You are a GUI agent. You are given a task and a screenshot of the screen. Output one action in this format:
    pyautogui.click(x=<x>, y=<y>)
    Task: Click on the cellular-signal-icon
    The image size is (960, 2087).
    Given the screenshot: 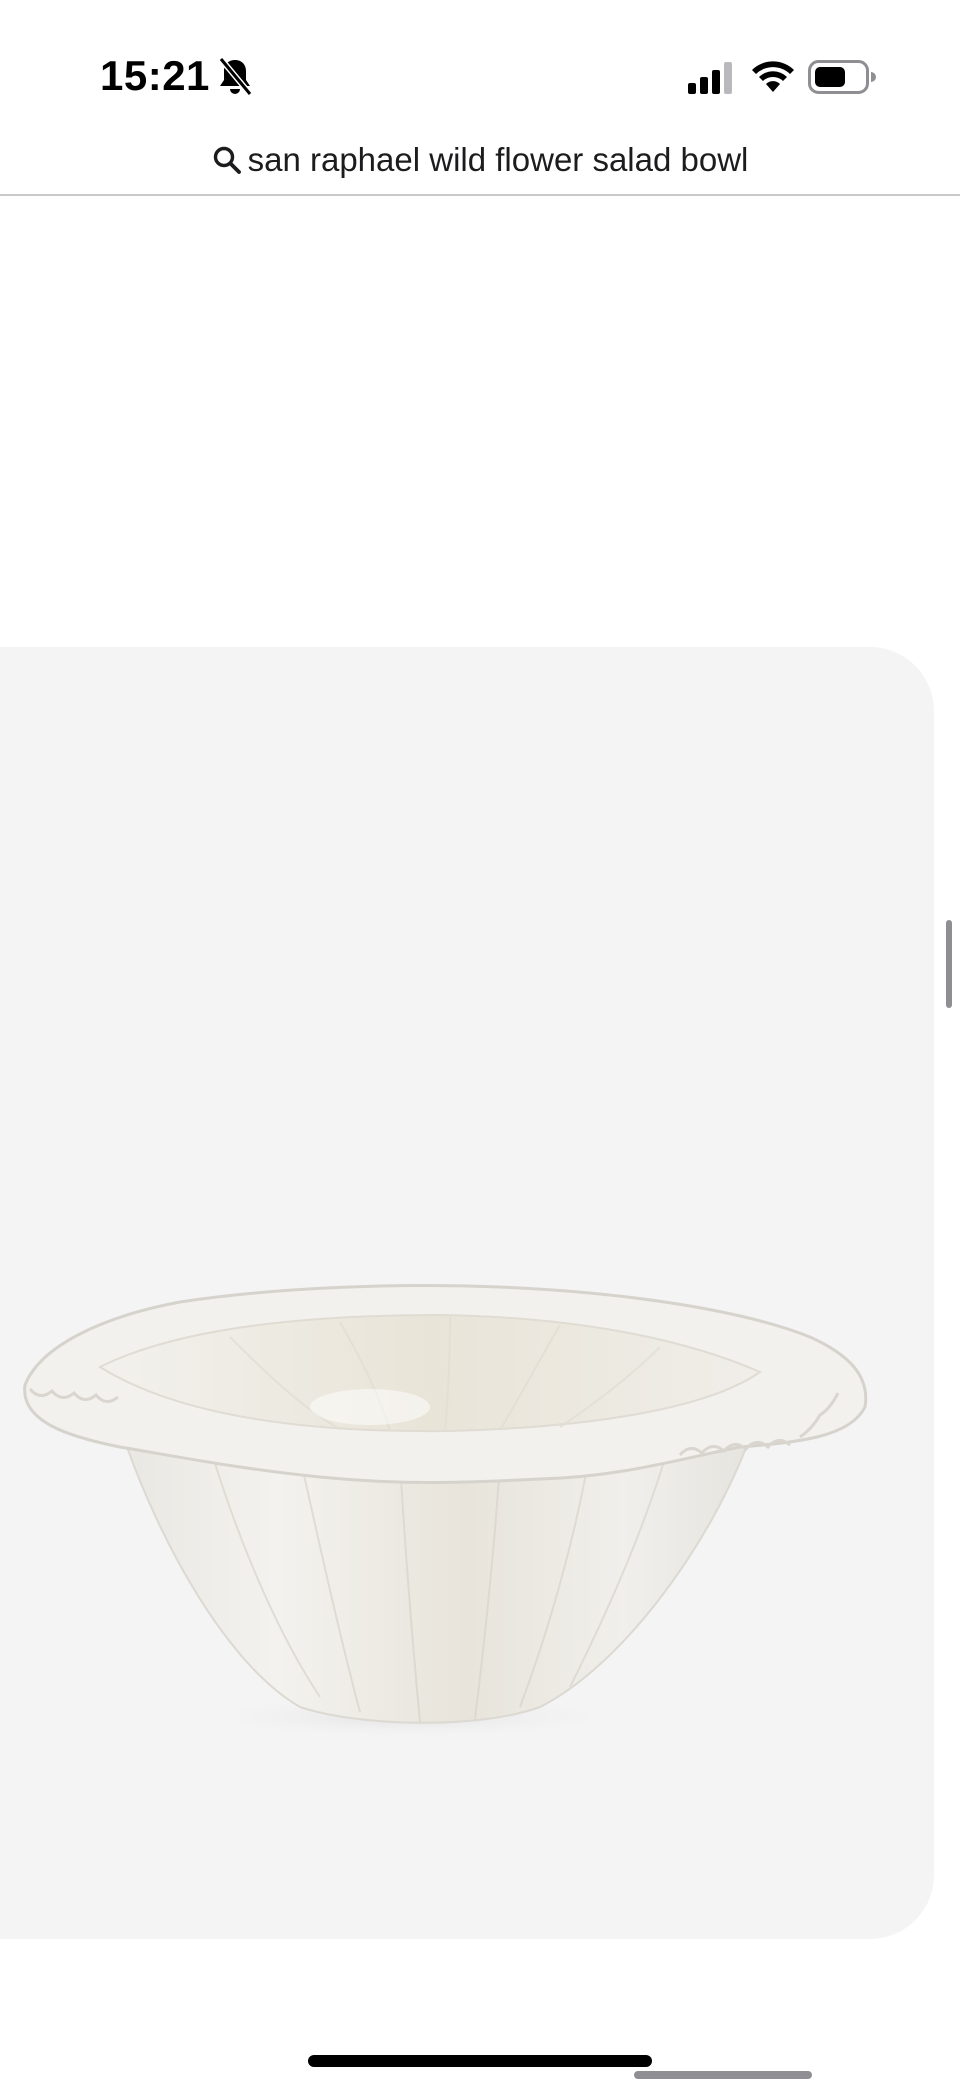 What is the action you would take?
    pyautogui.click(x=710, y=78)
    